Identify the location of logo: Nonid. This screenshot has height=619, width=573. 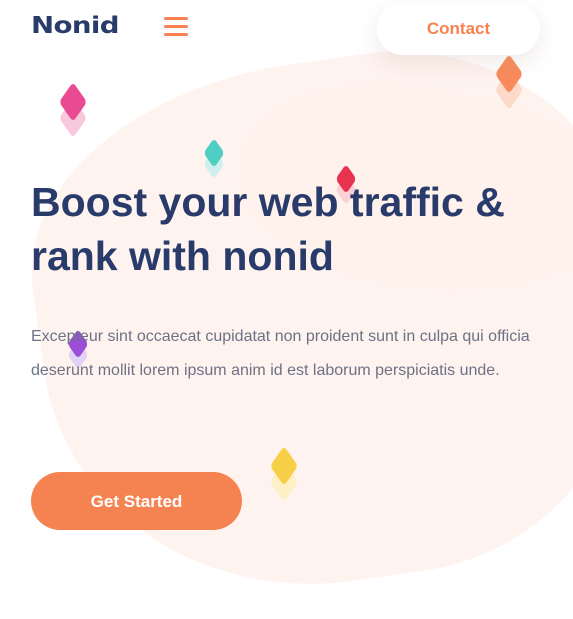
(75, 26).